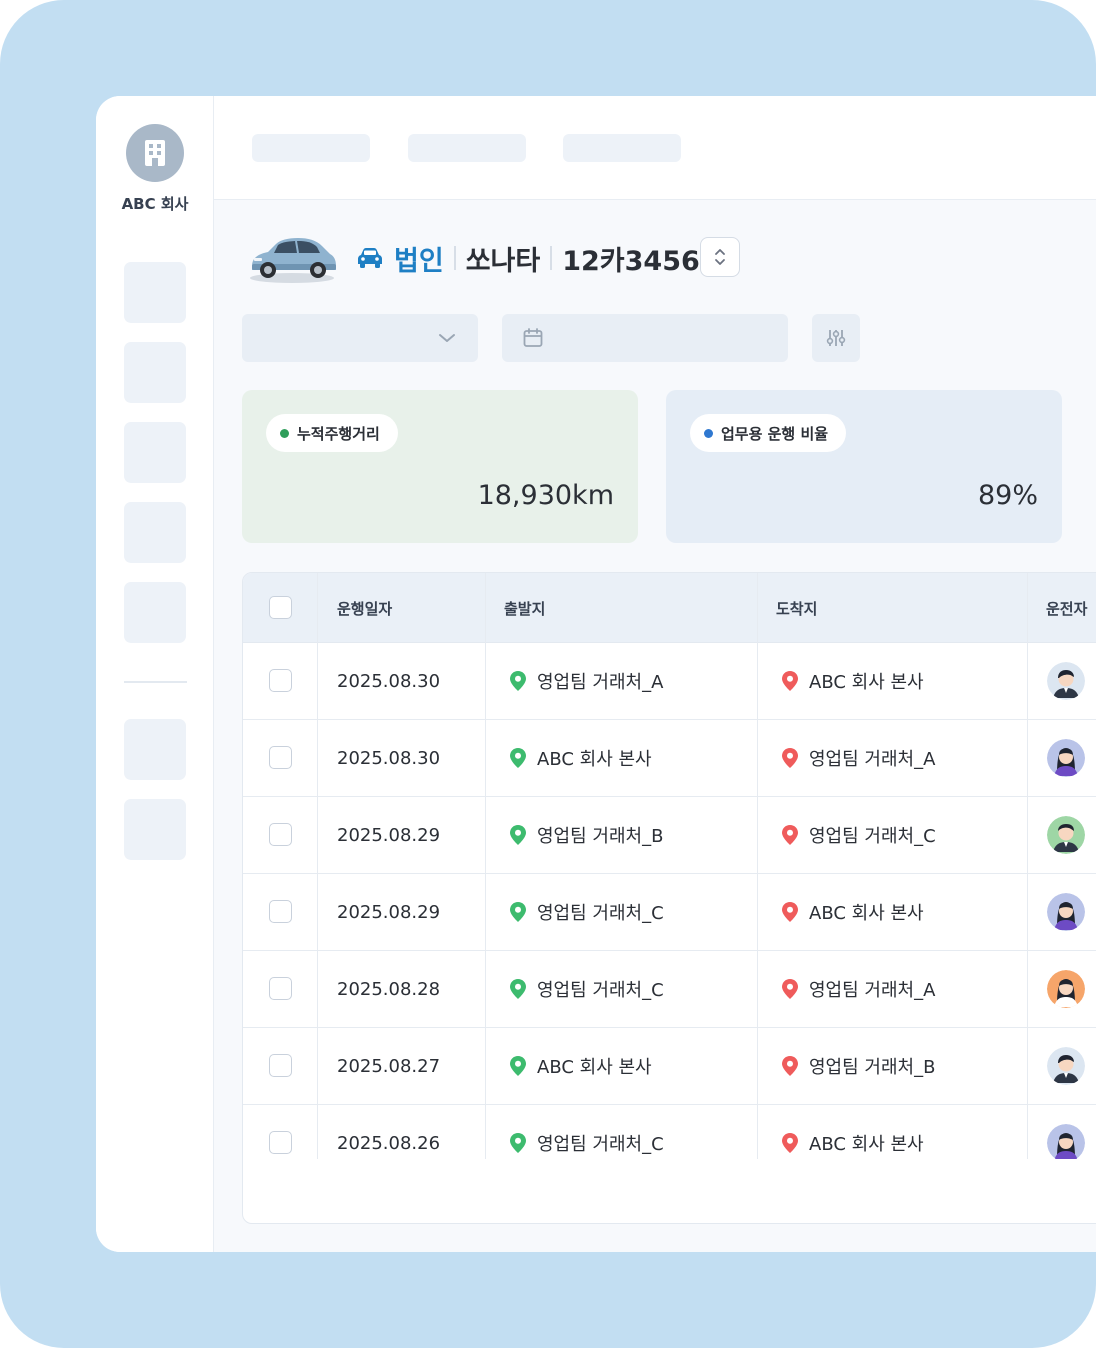 The image size is (1096, 1348). What do you see at coordinates (669, 681) in the screenshot?
I see `table-row: 2025.08.30 영업팀 거래처_A ABC 회사 본사` at bounding box center [669, 681].